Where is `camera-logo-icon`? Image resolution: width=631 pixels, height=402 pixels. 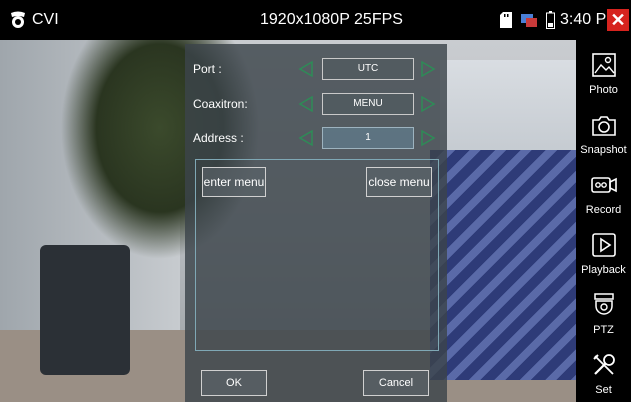
camera-logo-icon is located at coordinates (18, 19).